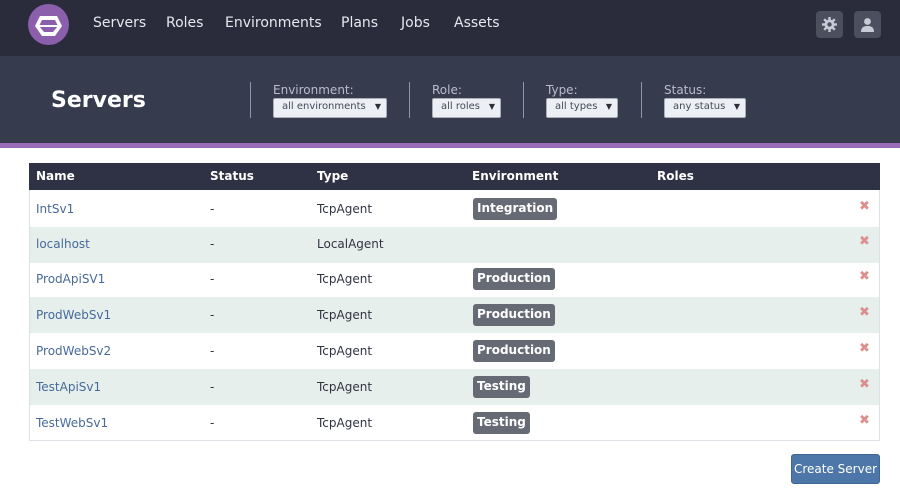 Image resolution: width=900 pixels, height=503 pixels. I want to click on accent-bar, so click(450, 145).